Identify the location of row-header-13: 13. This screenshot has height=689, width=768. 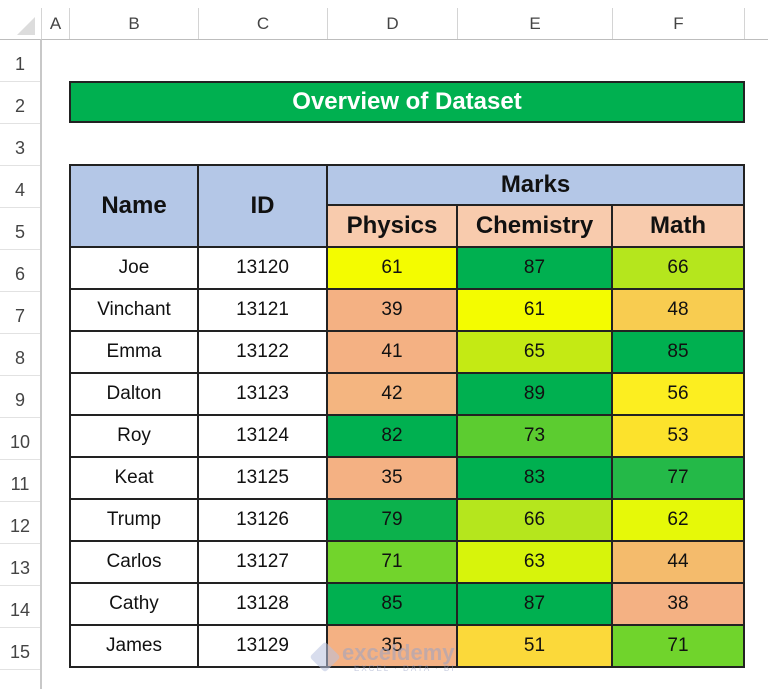
(20, 565).